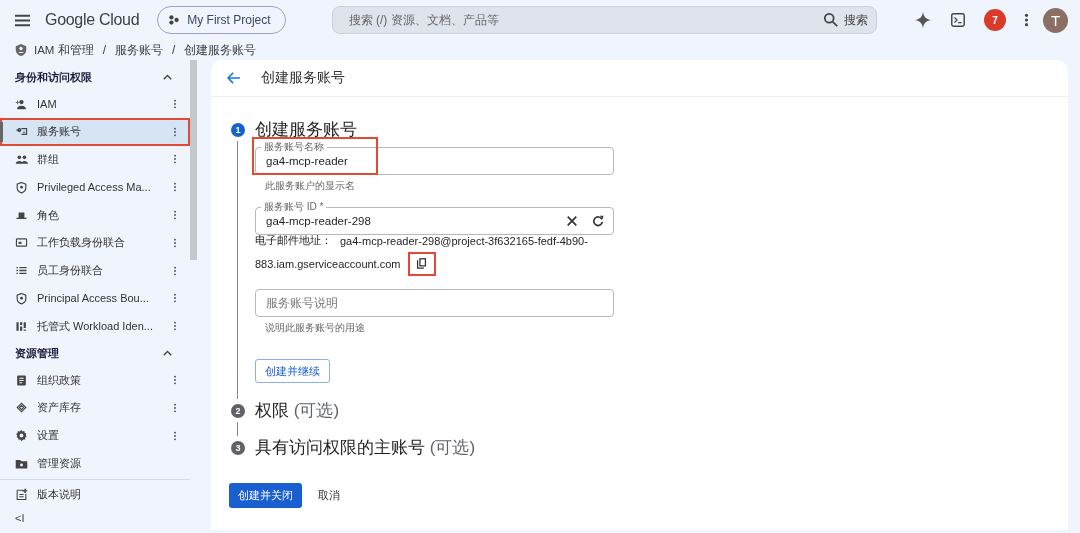 Image resolution: width=1080 pixels, height=533 pixels. What do you see at coordinates (221, 20) in the screenshot?
I see `project-picker: My First Project` at bounding box center [221, 20].